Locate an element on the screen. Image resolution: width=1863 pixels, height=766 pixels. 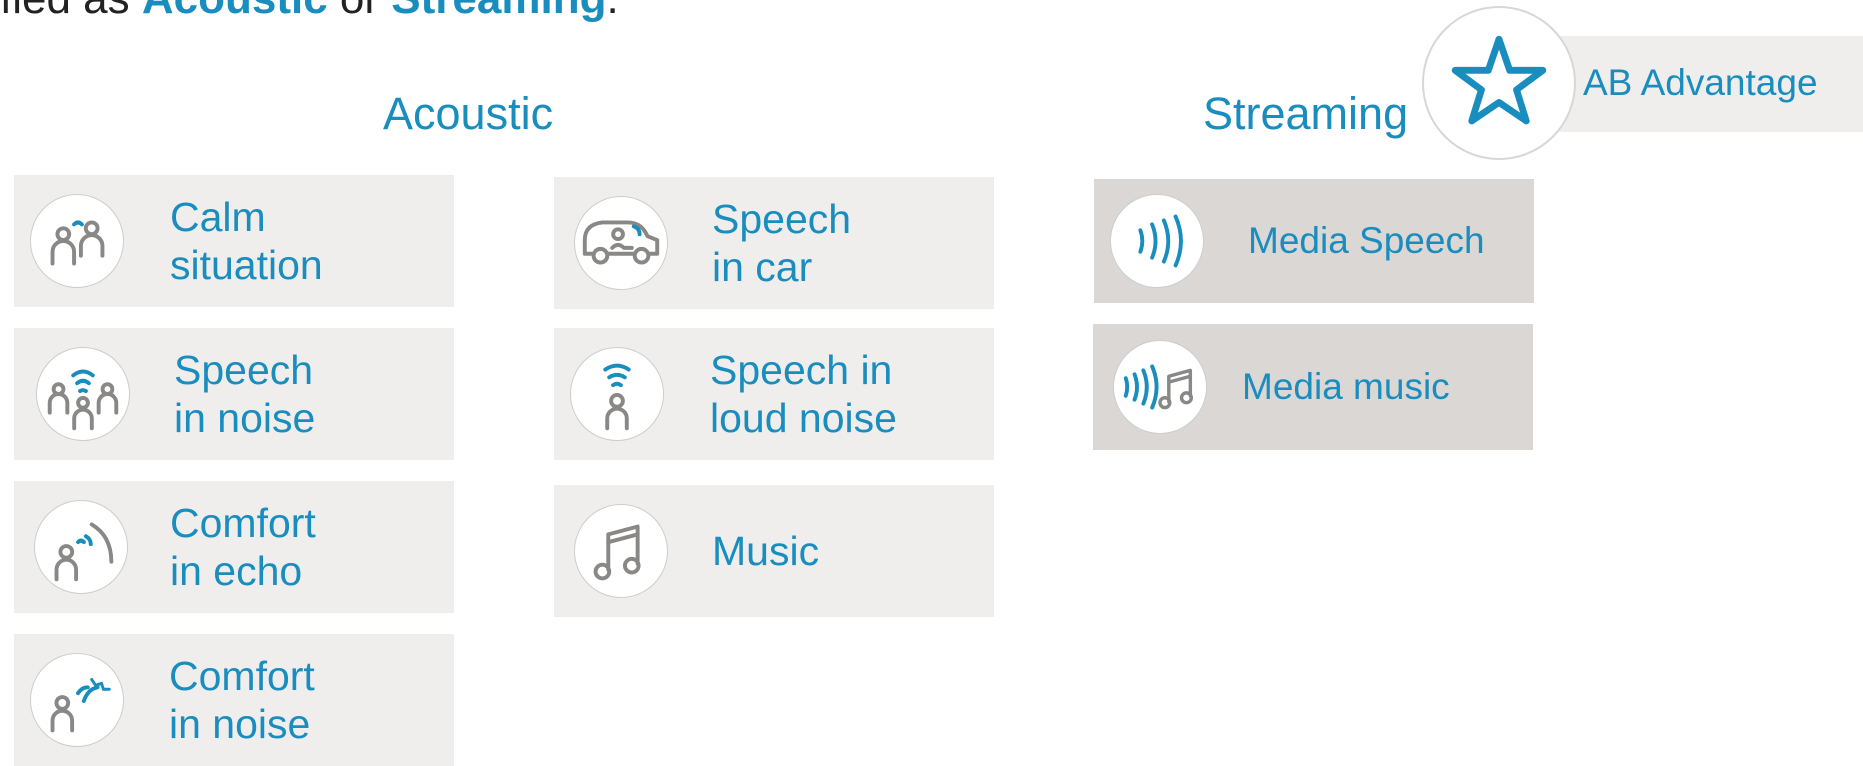
program-calm-situation: Calm situation is located at coordinates (234, 241).